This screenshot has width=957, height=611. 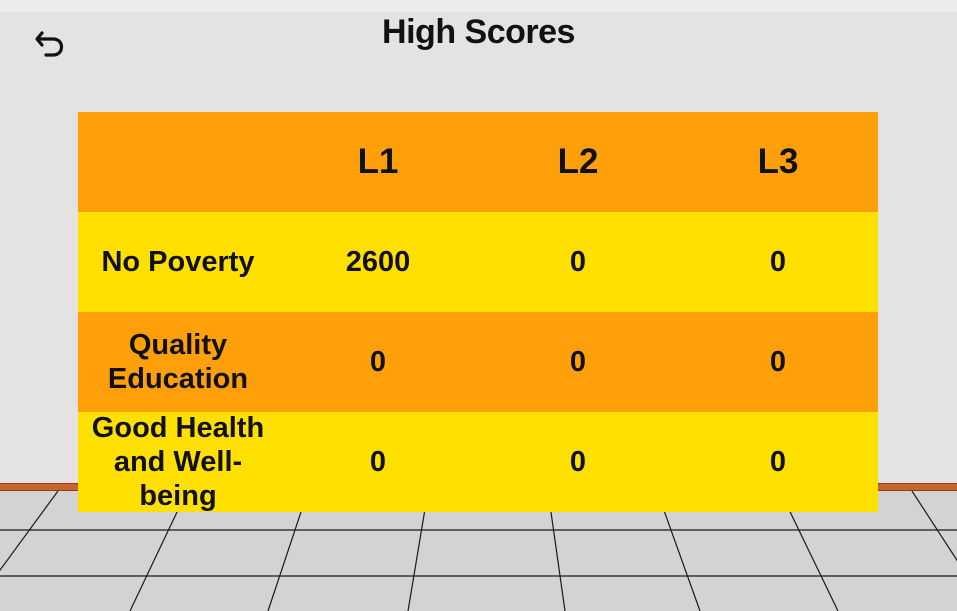 What do you see at coordinates (178, 262) in the screenshot?
I see `row-label: No Poverty` at bounding box center [178, 262].